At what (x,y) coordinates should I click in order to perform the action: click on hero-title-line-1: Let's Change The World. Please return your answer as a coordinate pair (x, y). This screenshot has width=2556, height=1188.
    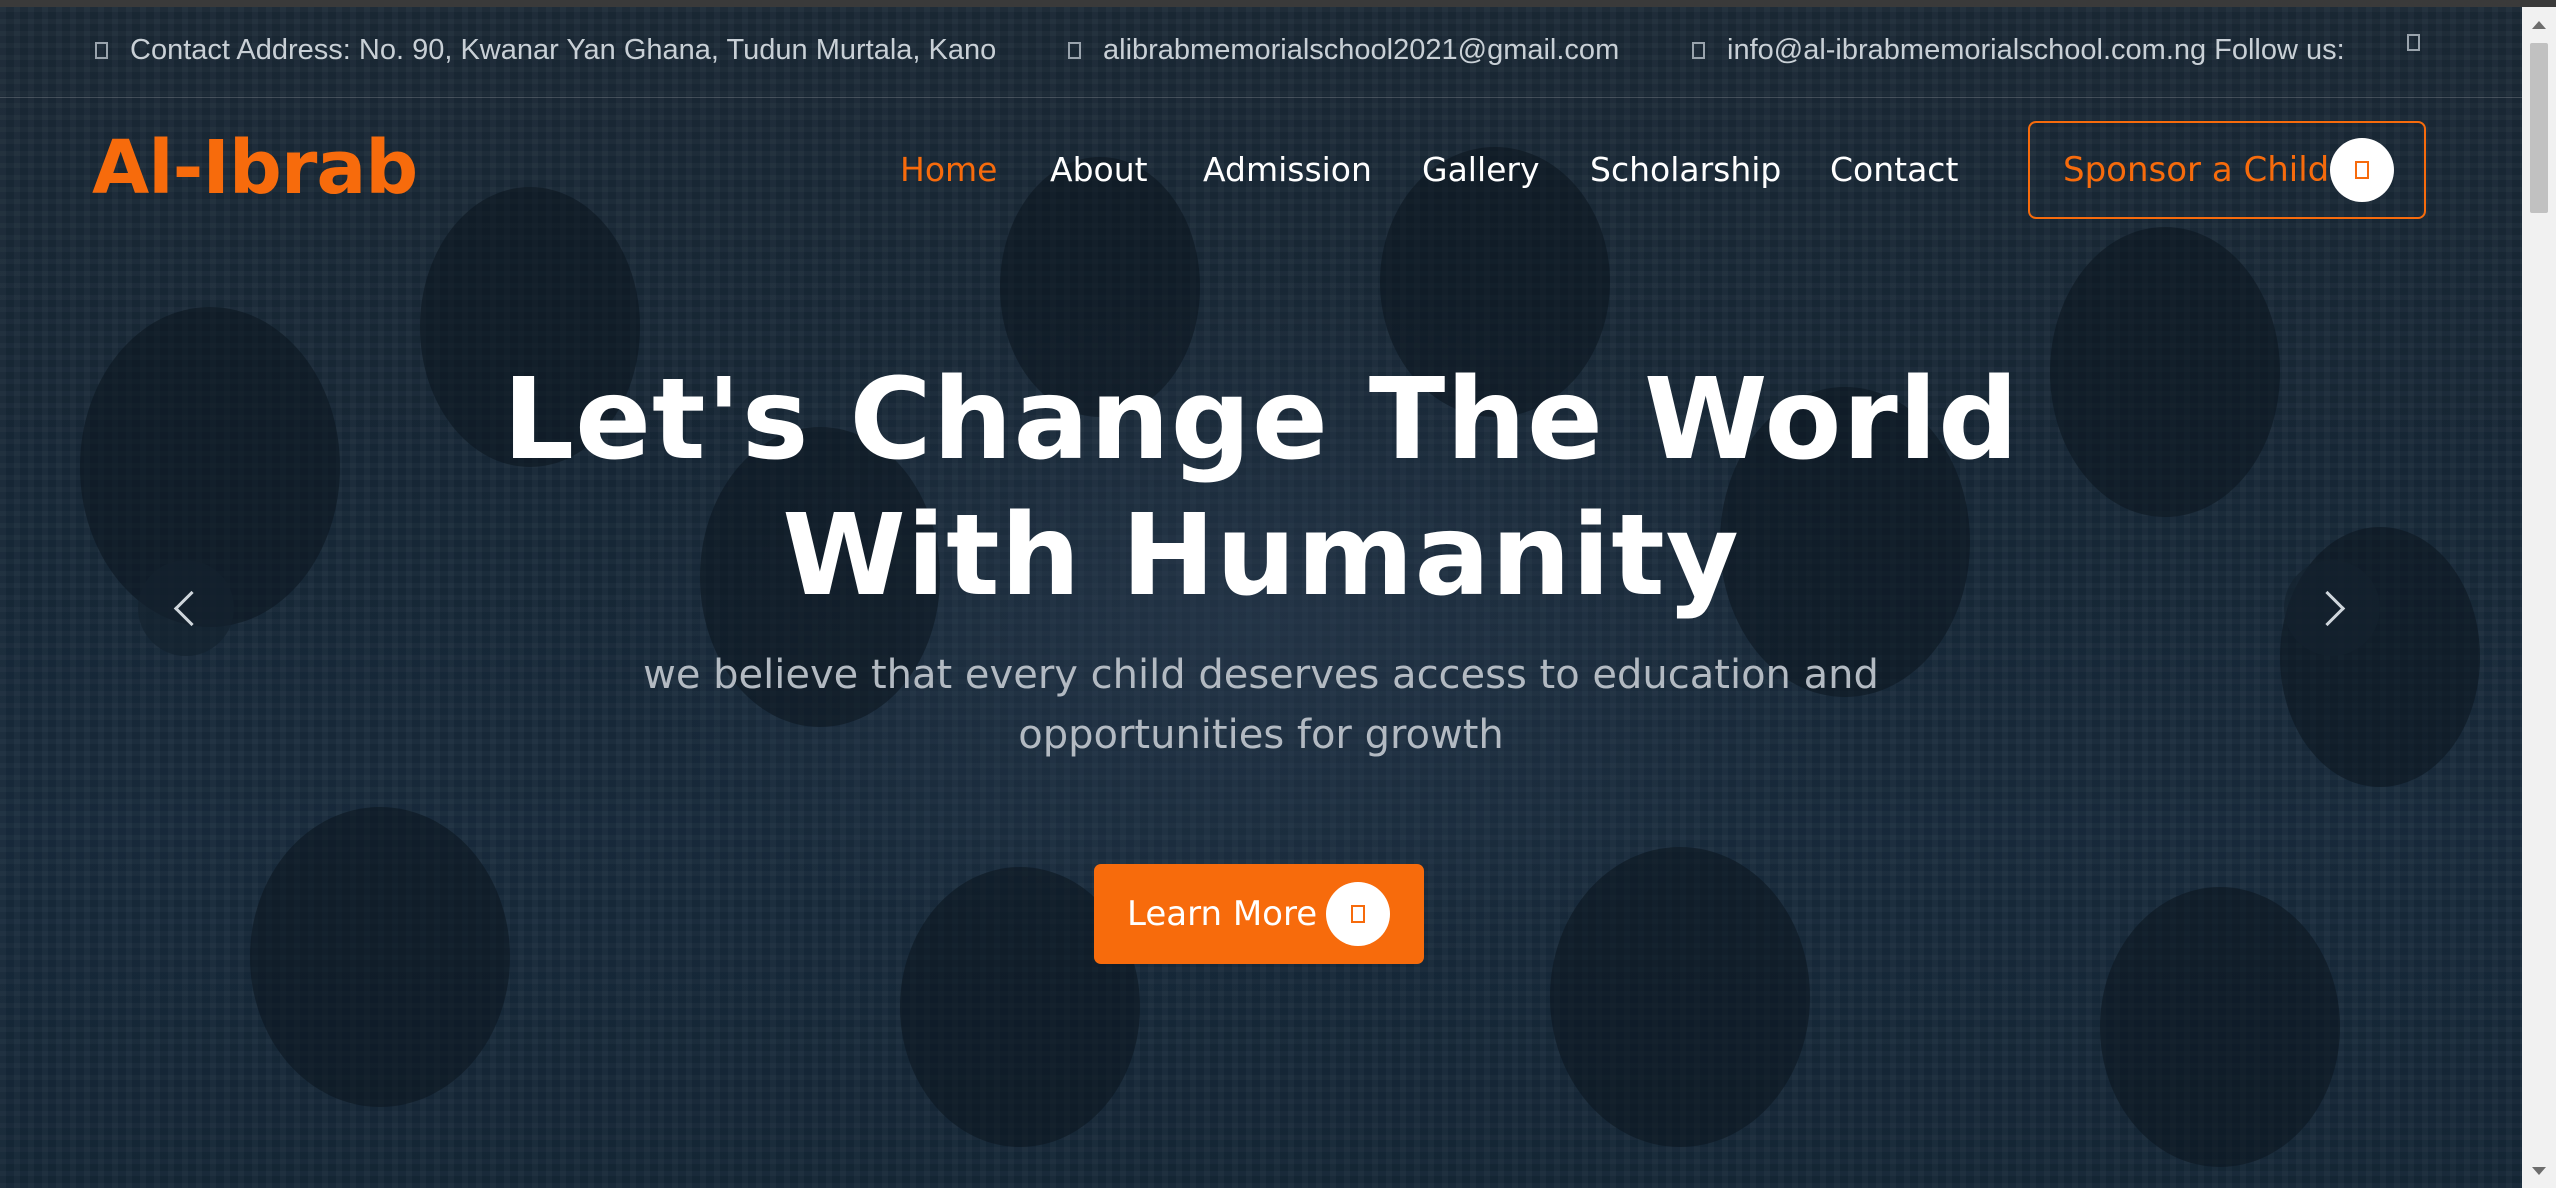
    Looking at the image, I should click on (1261, 420).